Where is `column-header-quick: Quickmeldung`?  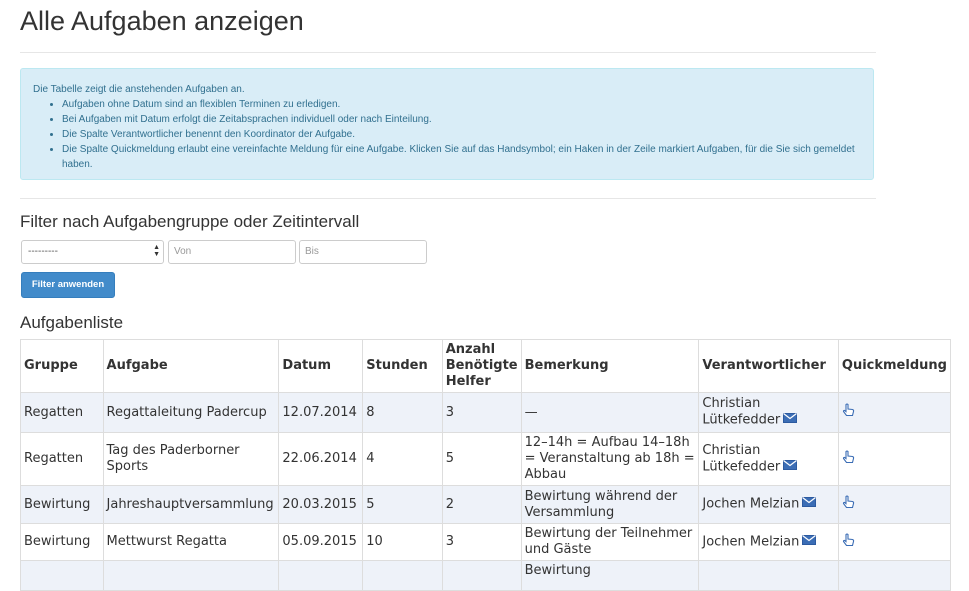 column-header-quick: Quickmeldung is located at coordinates (894, 366).